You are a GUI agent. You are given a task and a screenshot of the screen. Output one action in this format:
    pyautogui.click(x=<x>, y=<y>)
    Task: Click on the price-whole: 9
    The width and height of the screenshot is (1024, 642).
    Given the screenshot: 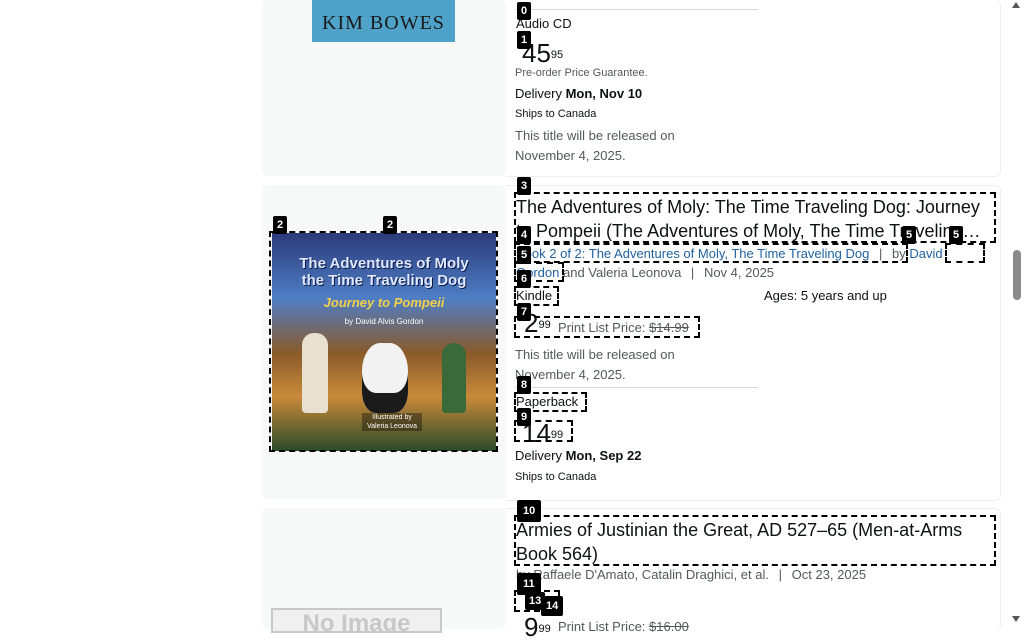 What is the action you would take?
    pyautogui.click(x=531, y=627)
    